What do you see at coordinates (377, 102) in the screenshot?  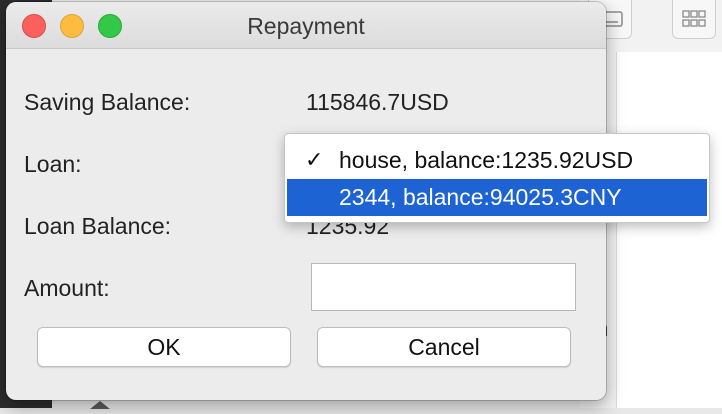 I see `saving-balance-value: 115846.7USD` at bounding box center [377, 102].